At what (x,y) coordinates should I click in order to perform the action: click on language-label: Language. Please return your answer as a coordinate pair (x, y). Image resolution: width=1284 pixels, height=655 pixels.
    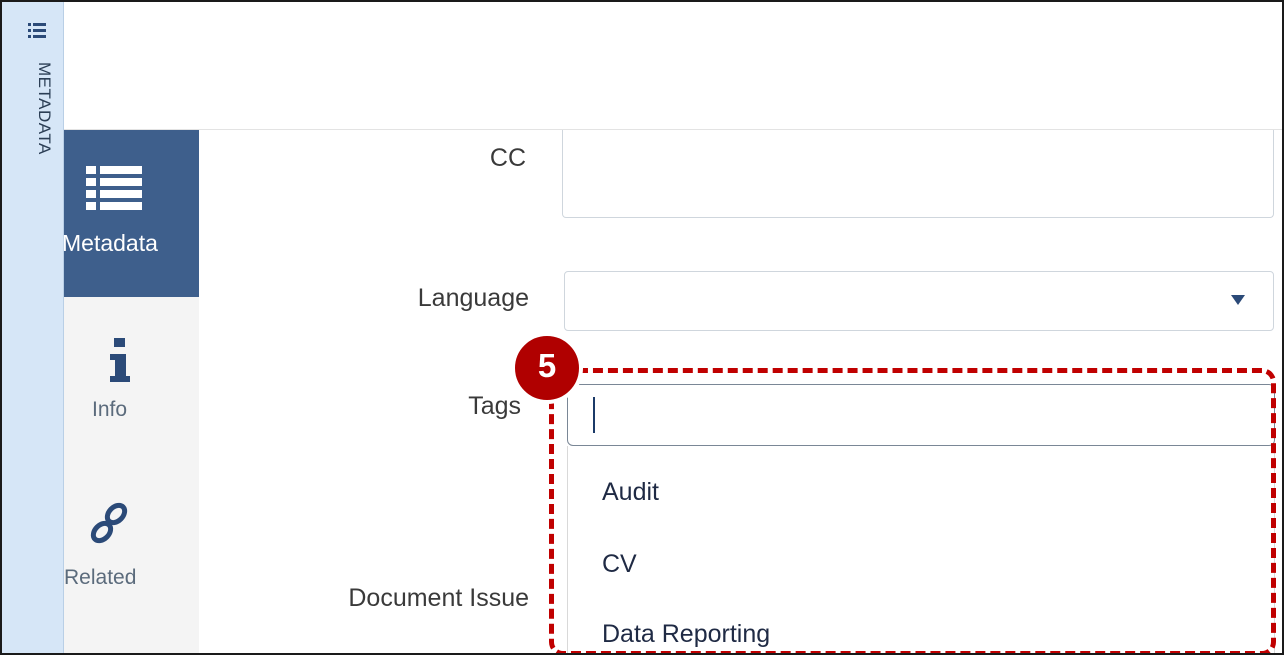
    Looking at the image, I should click on (473, 298).